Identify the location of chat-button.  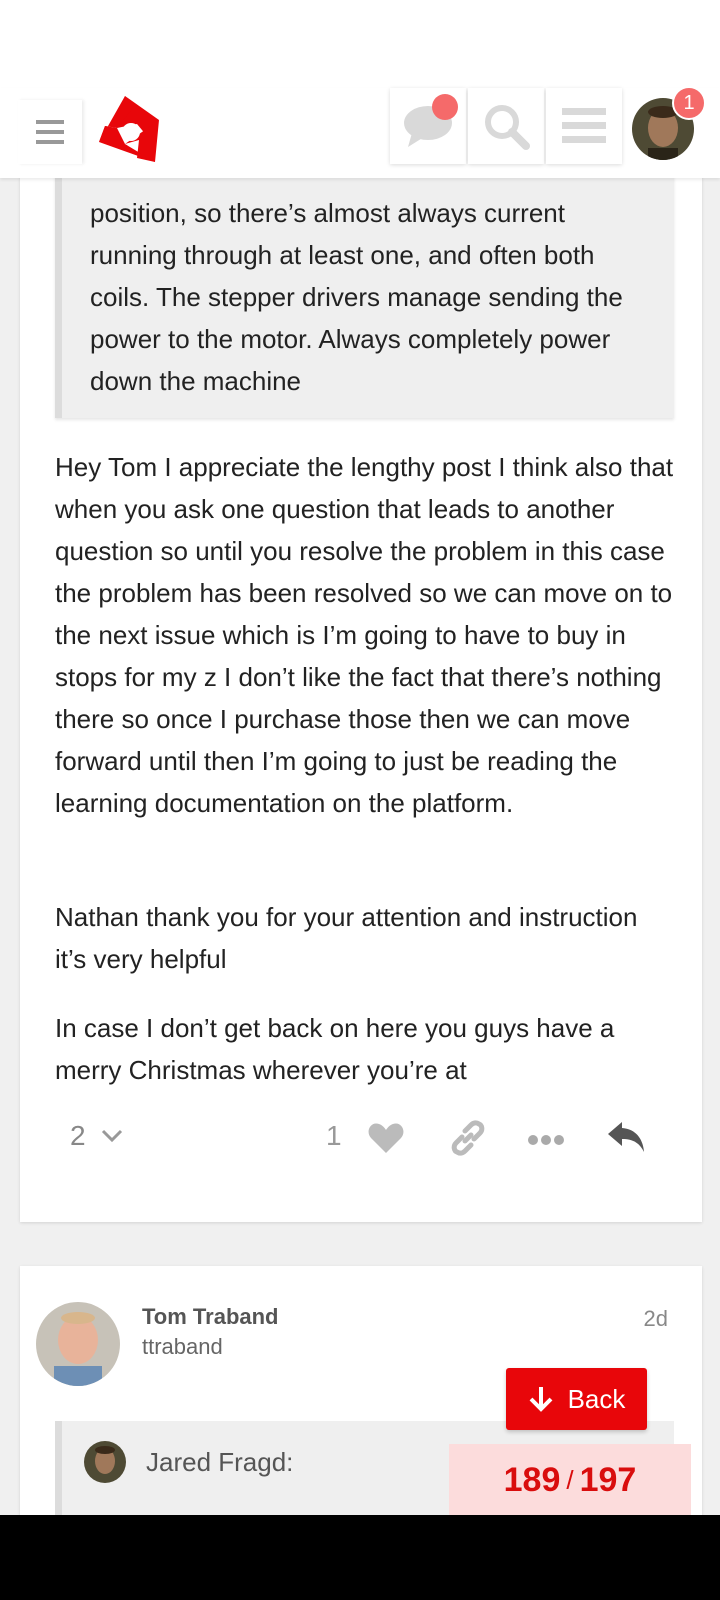
(428, 126).